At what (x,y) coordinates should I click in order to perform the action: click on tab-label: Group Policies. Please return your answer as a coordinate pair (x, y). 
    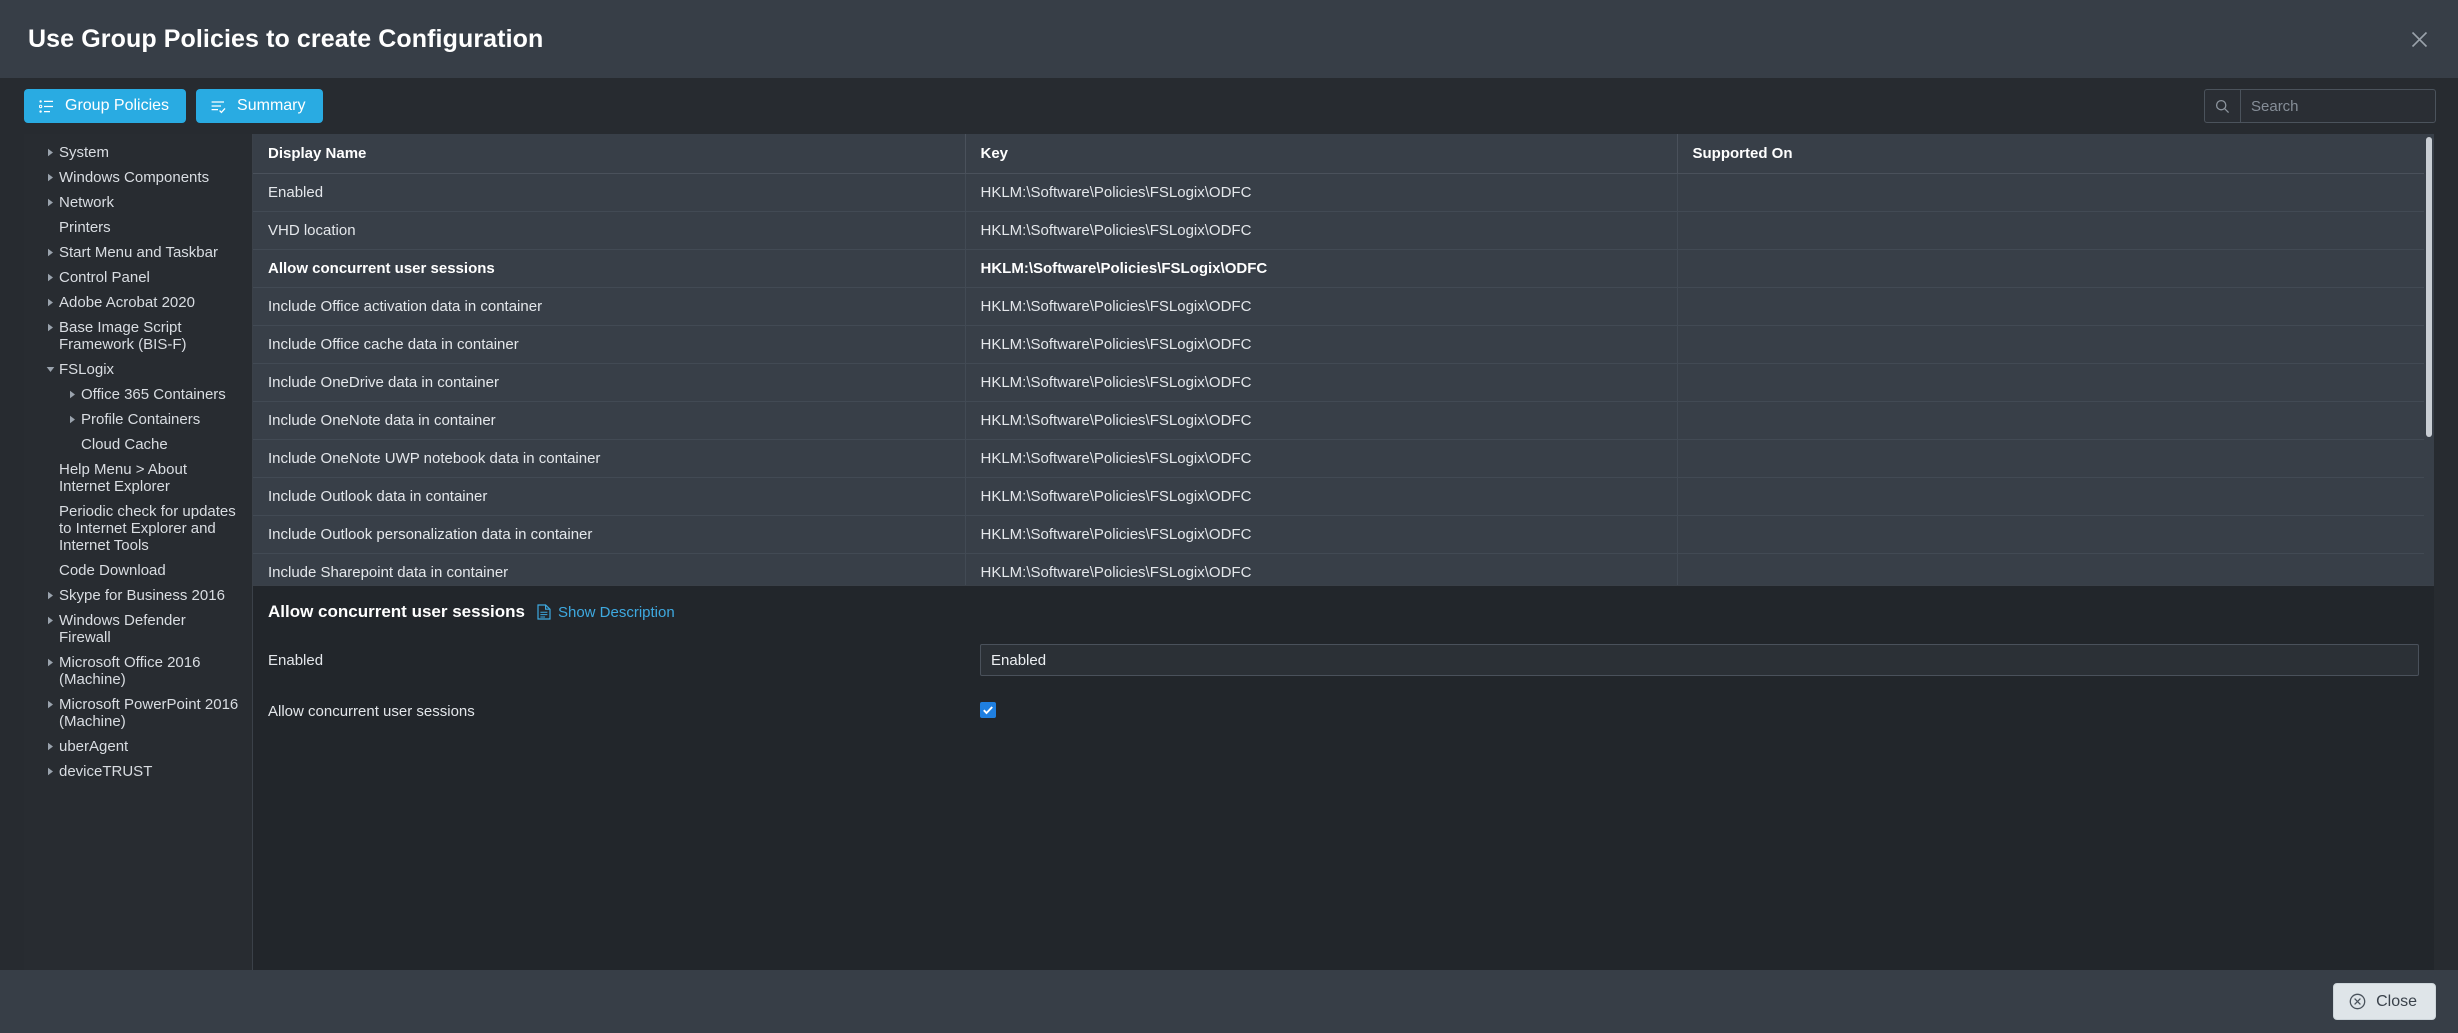
    Looking at the image, I should click on (117, 105).